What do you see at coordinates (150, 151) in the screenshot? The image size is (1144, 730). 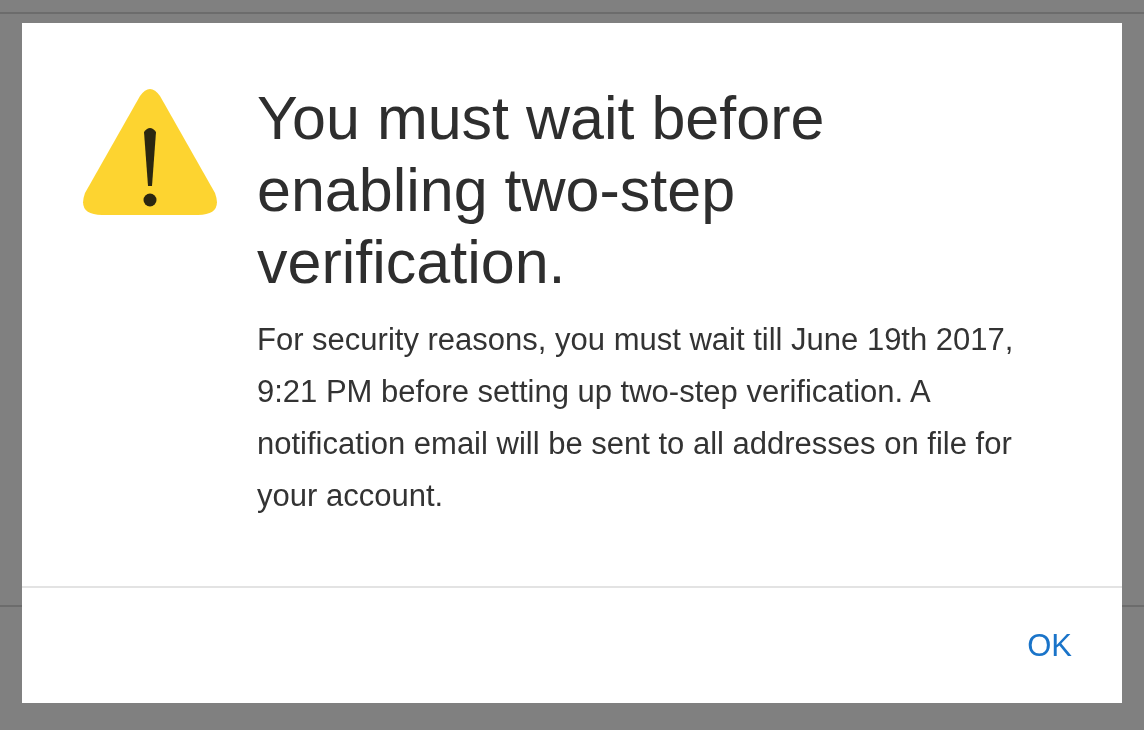 I see `warning-icon` at bounding box center [150, 151].